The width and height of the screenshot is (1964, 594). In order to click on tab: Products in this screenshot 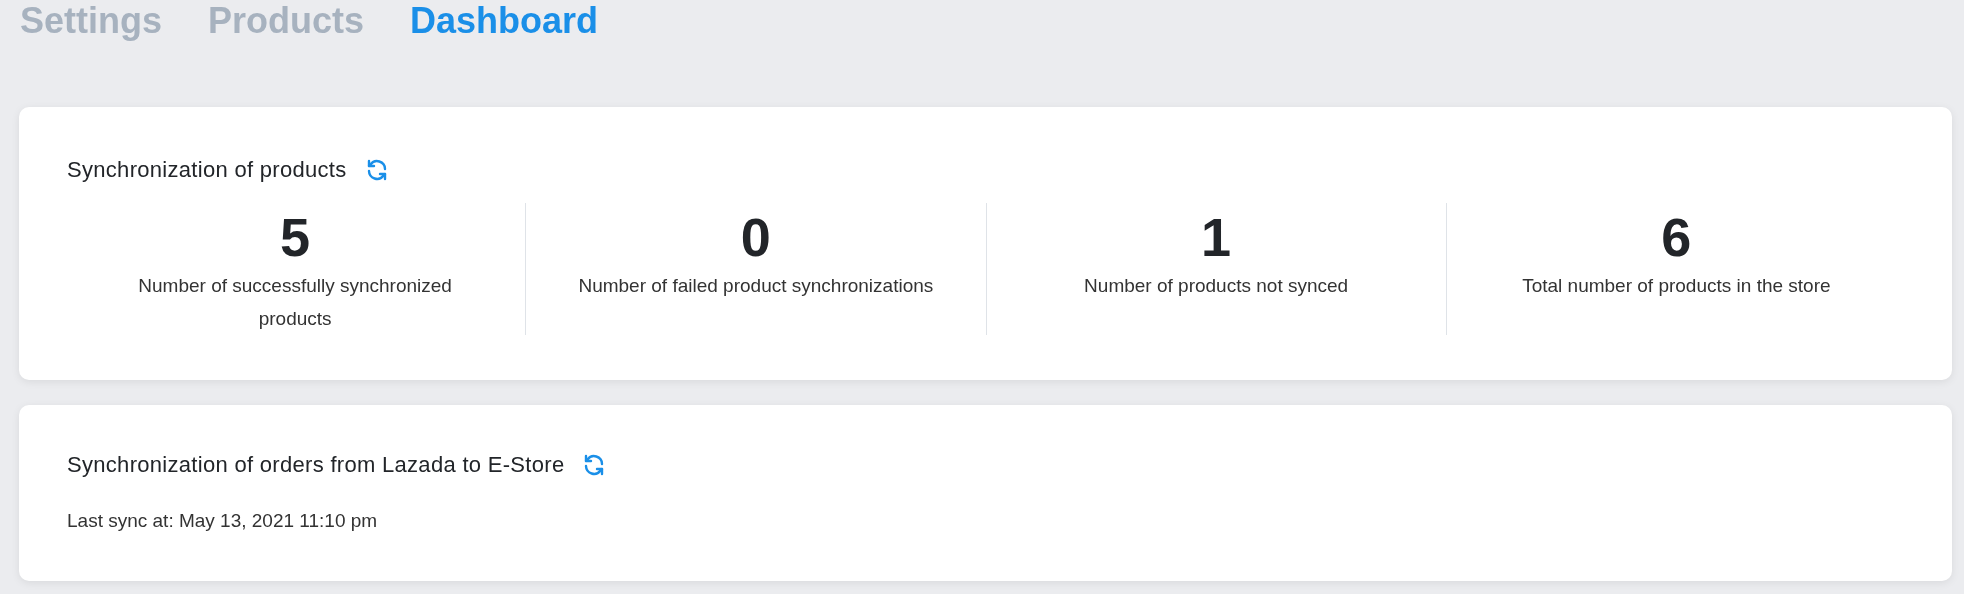, I will do `click(286, 24)`.